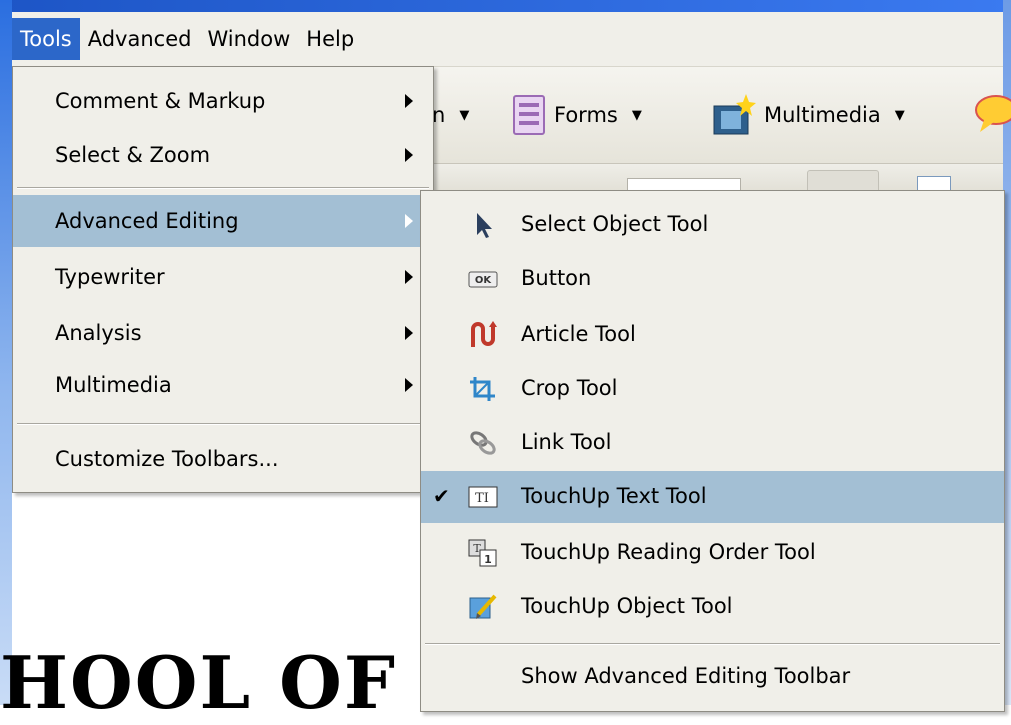 This screenshot has height=725, width=1011. What do you see at coordinates (569, 388) in the screenshot?
I see `submenu-item-label: Crop Tool` at bounding box center [569, 388].